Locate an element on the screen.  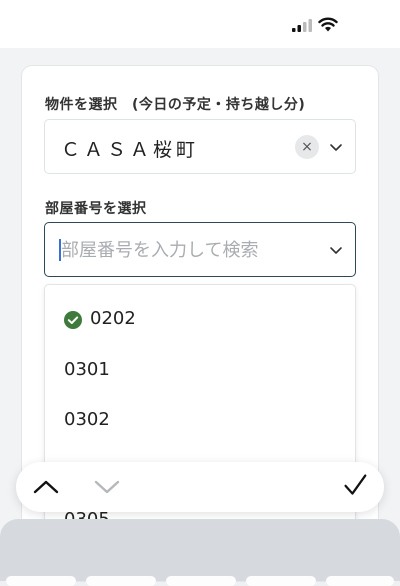
clear-icon: × is located at coordinates (307, 147).